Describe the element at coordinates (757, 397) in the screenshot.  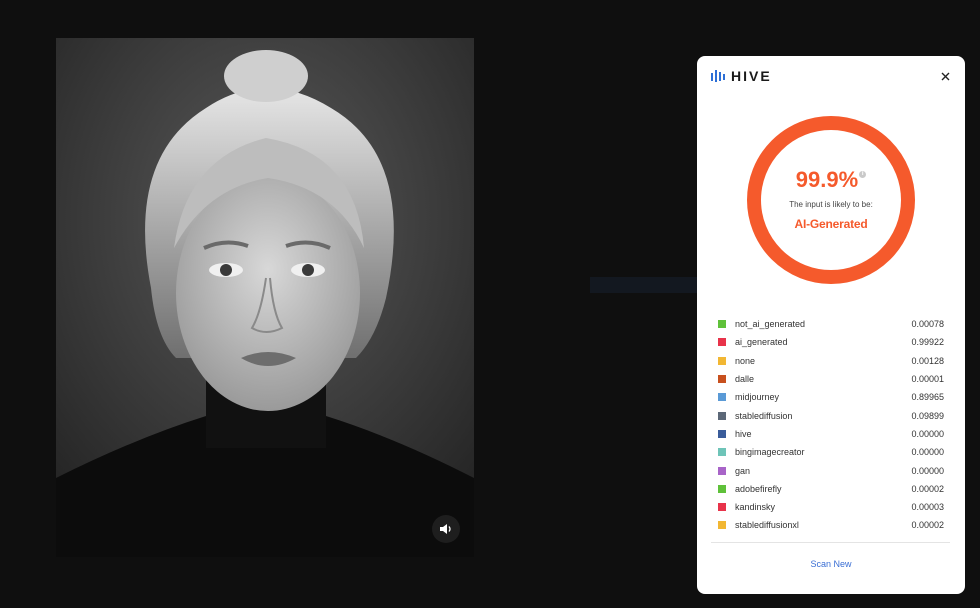
I see `class-label: midjourney` at that location.